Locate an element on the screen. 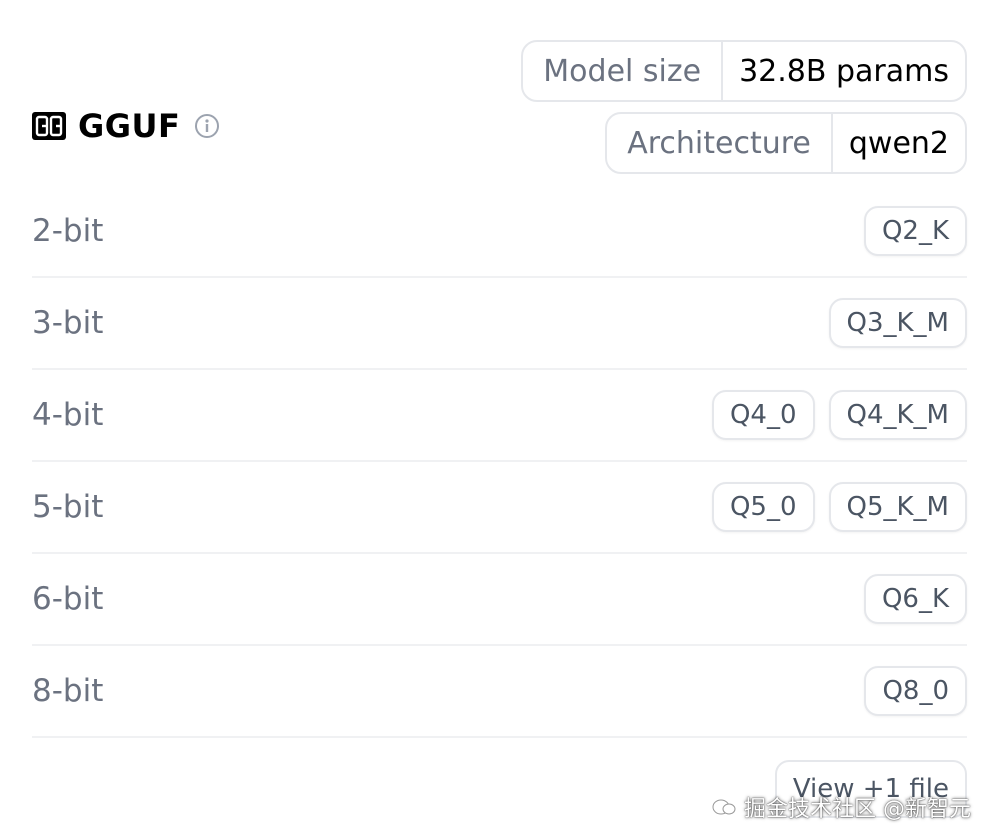  watermark: 掘金技术社区 @新智元 is located at coordinates (841, 807).